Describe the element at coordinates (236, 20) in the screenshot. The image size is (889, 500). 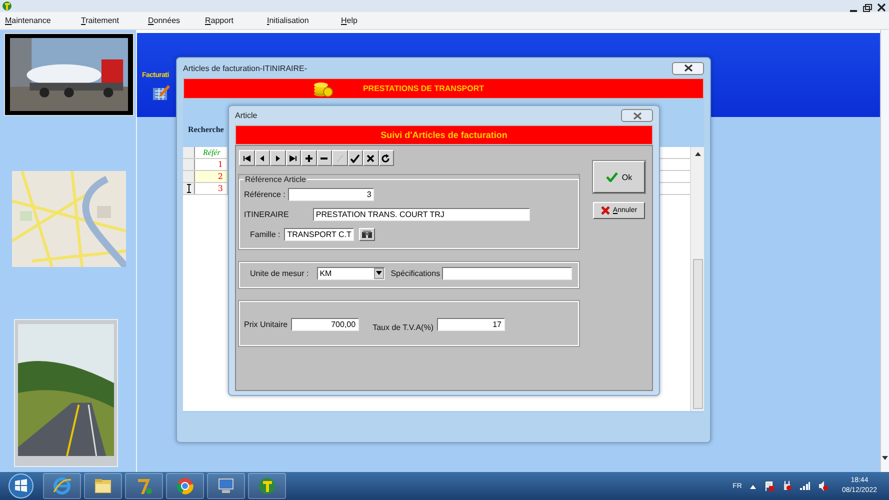
I see `menu-item: Rapport` at that location.